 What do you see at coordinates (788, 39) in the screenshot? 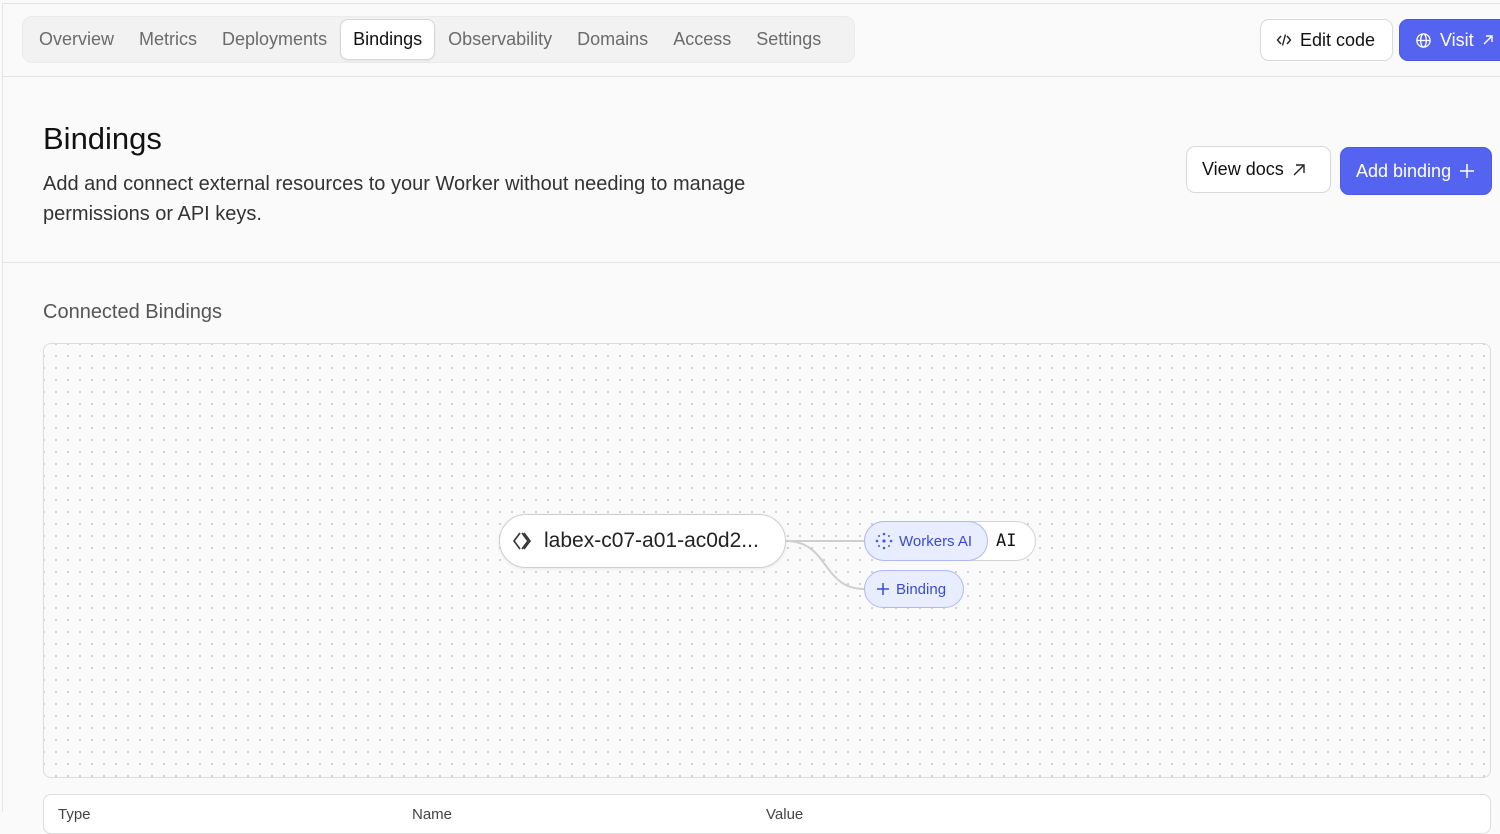
I see `tab-settings: Settings` at bounding box center [788, 39].